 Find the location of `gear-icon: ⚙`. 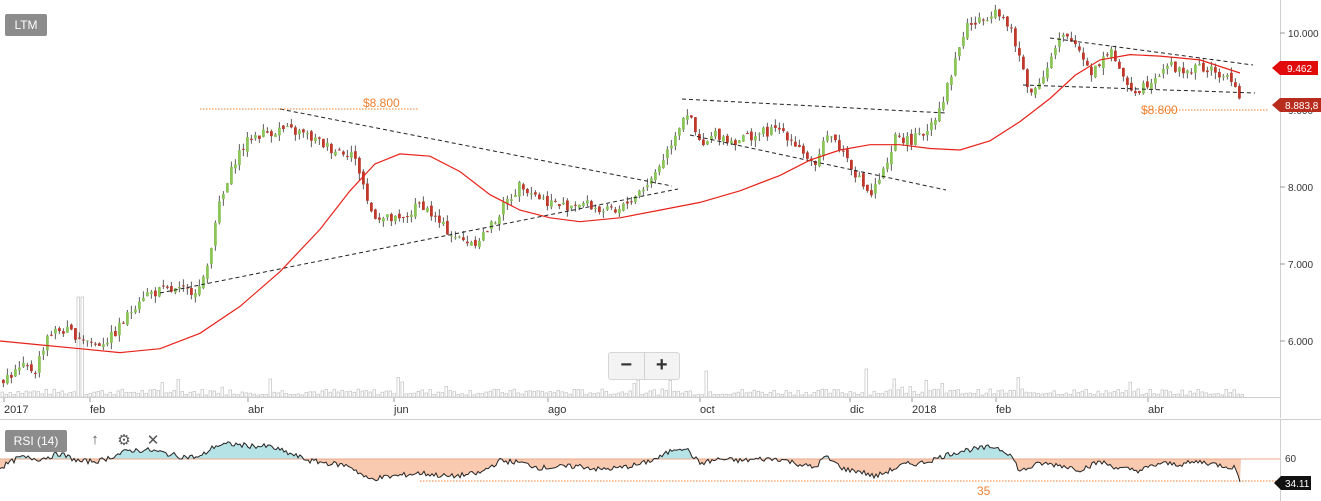

gear-icon: ⚙ is located at coordinates (124, 440).